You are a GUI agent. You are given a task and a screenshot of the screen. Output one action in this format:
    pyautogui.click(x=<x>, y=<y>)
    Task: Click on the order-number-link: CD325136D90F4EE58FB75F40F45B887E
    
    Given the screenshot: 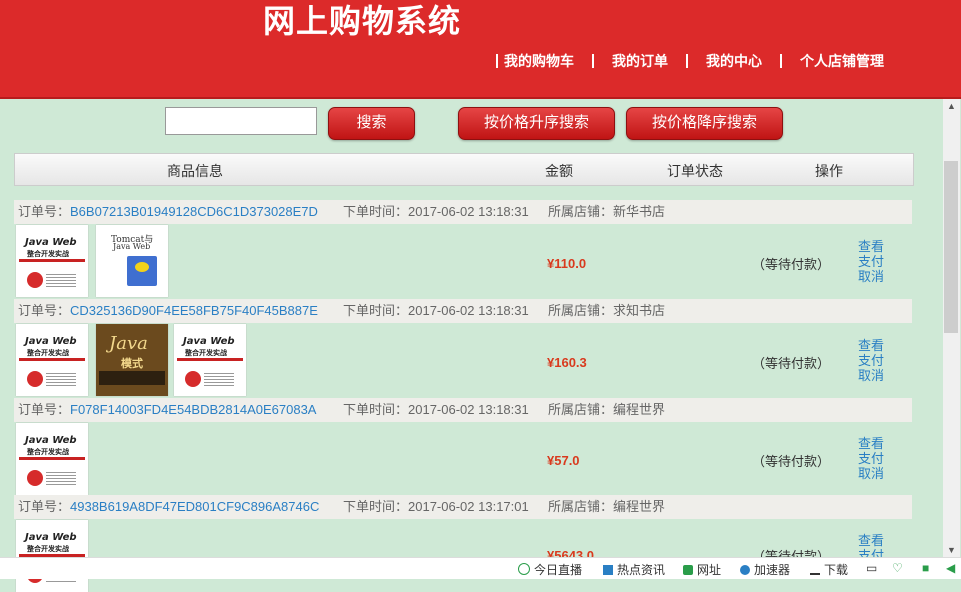 What is the action you would take?
    pyautogui.click(x=194, y=310)
    